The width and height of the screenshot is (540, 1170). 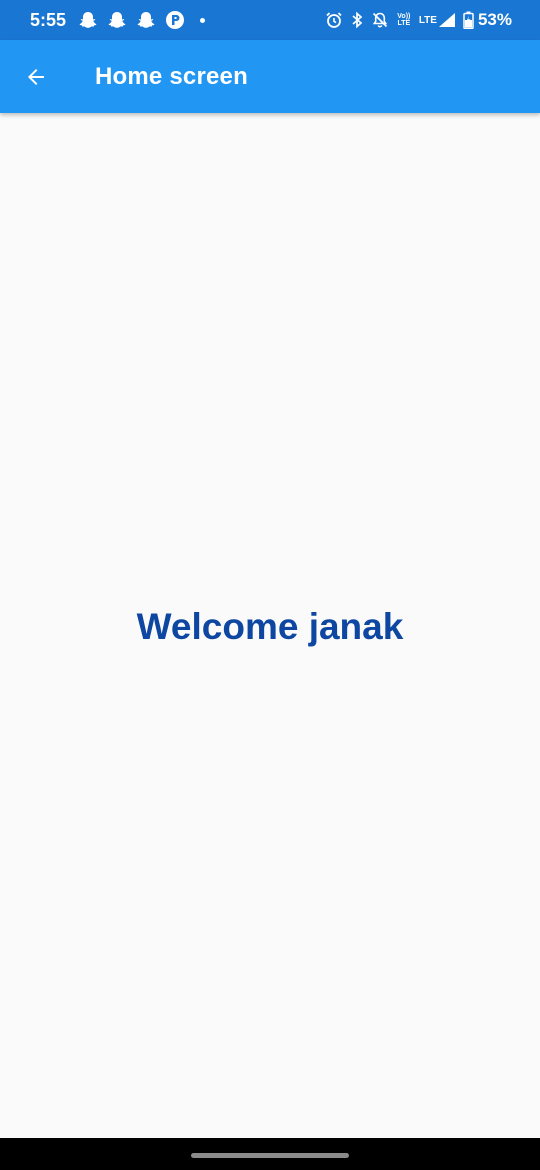 I want to click on home-gesture-handle, so click(x=270, y=1155).